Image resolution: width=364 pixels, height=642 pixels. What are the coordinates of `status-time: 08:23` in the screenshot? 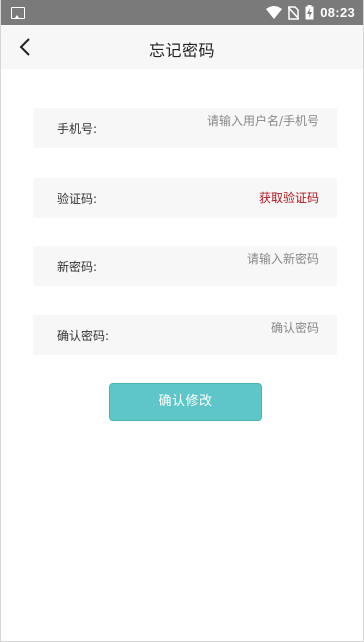 It's located at (337, 12).